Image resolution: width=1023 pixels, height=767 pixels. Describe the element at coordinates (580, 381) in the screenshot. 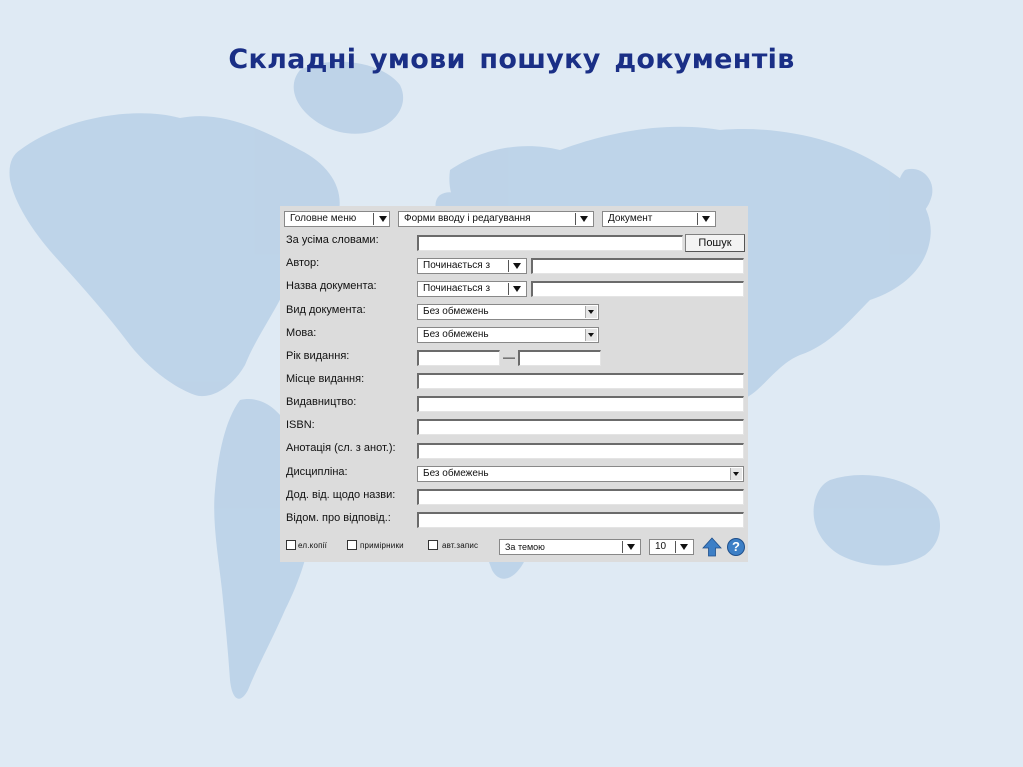

I see `place-input` at that location.